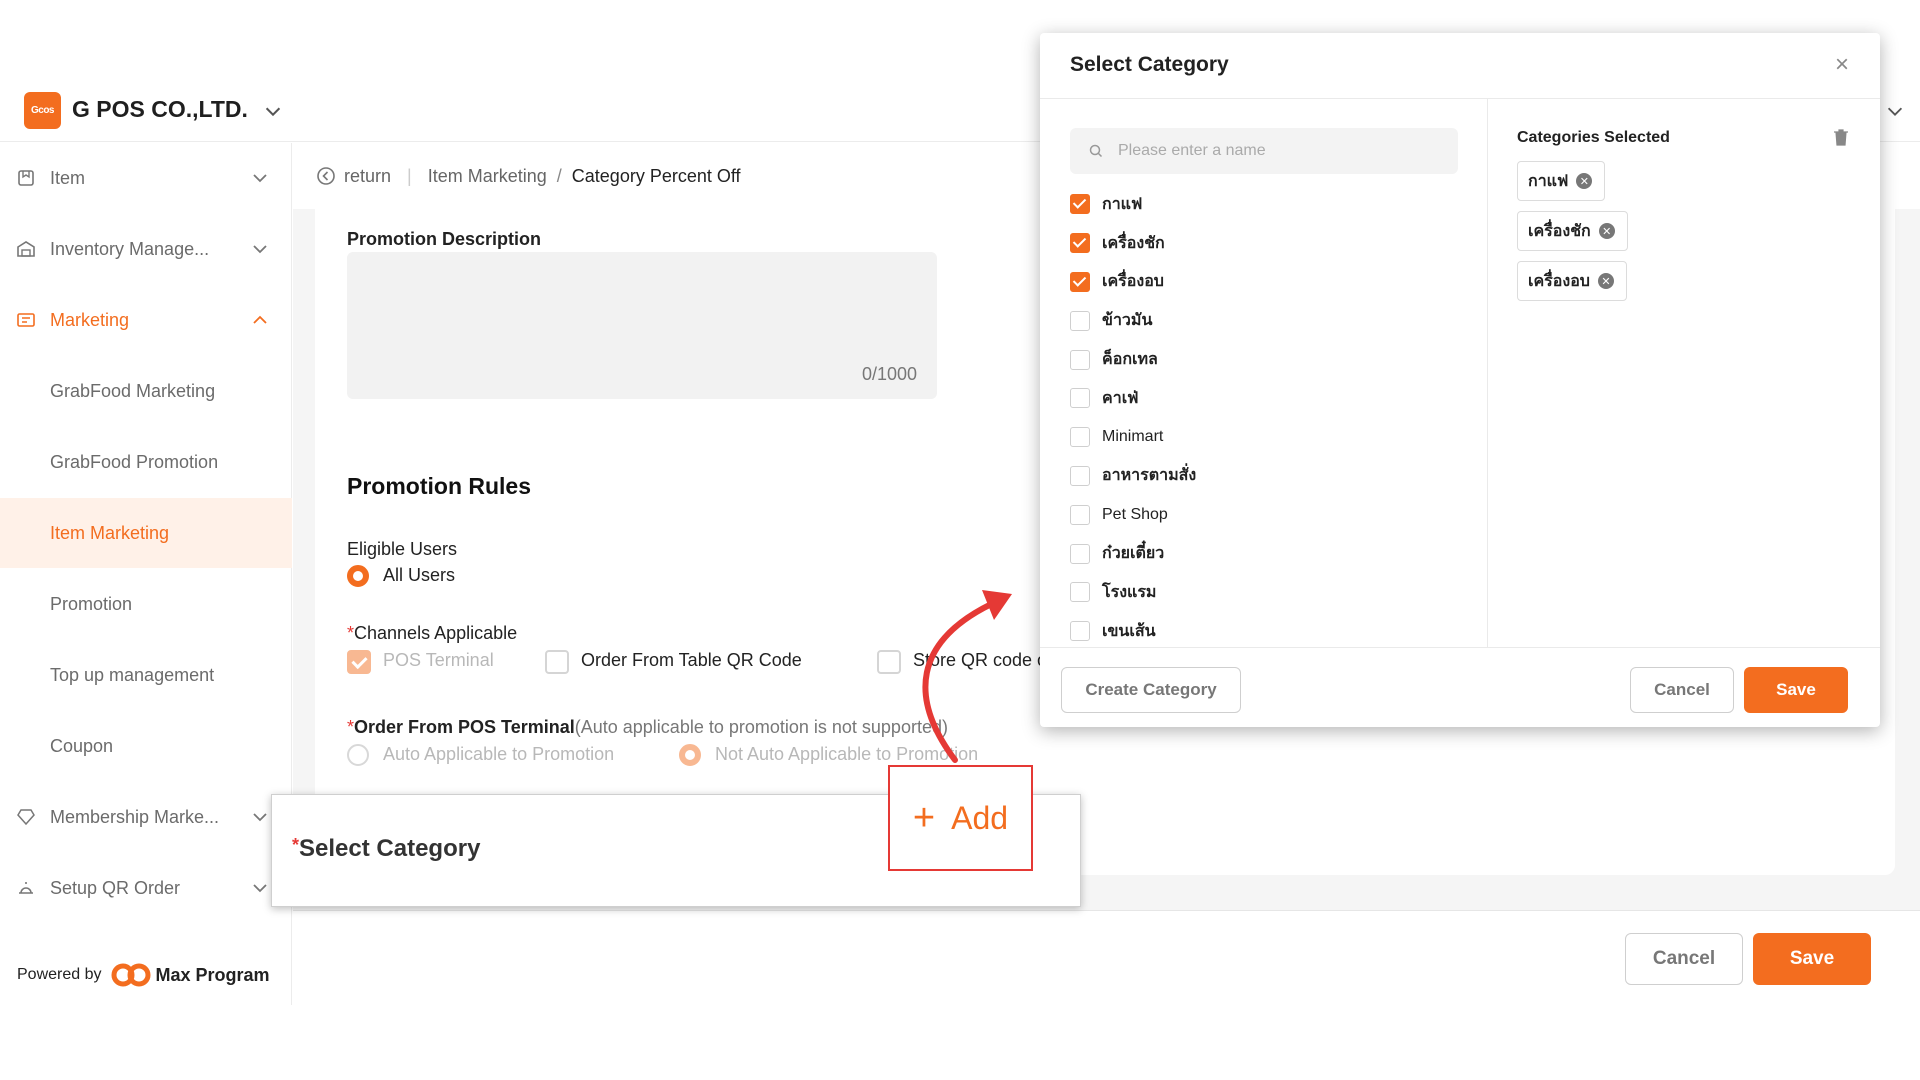  I want to click on add-category-button: + Add, so click(960, 818).